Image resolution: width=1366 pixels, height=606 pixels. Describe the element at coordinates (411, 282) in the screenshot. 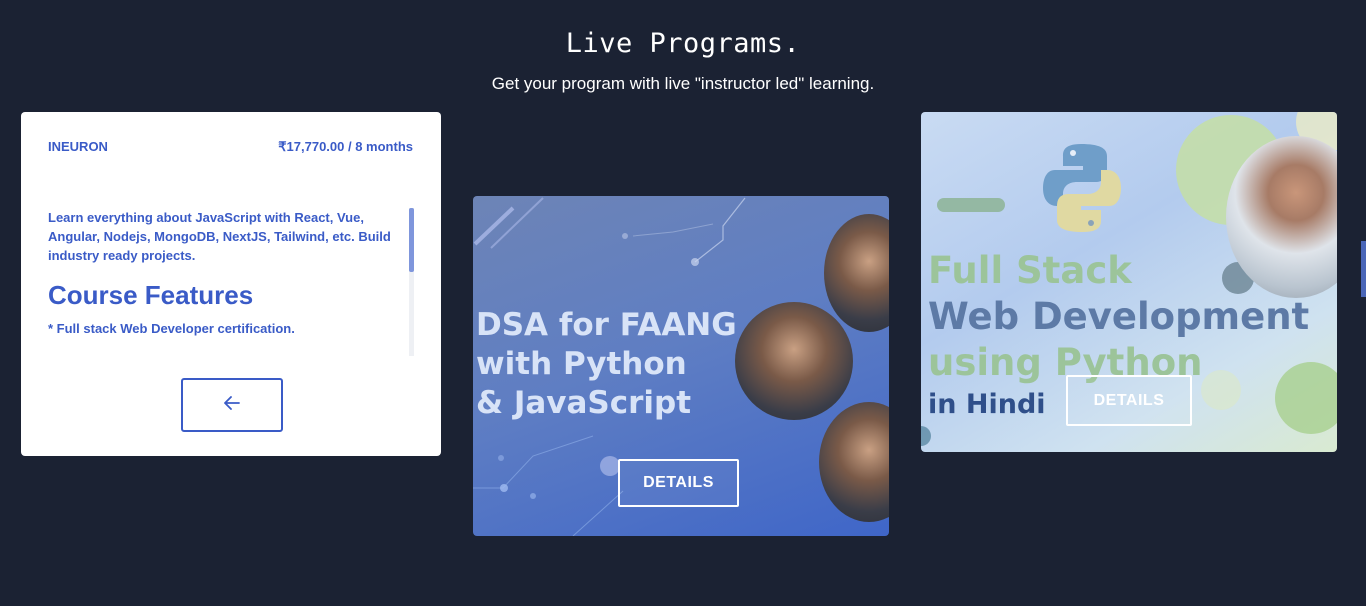

I see `scrollbar` at that location.